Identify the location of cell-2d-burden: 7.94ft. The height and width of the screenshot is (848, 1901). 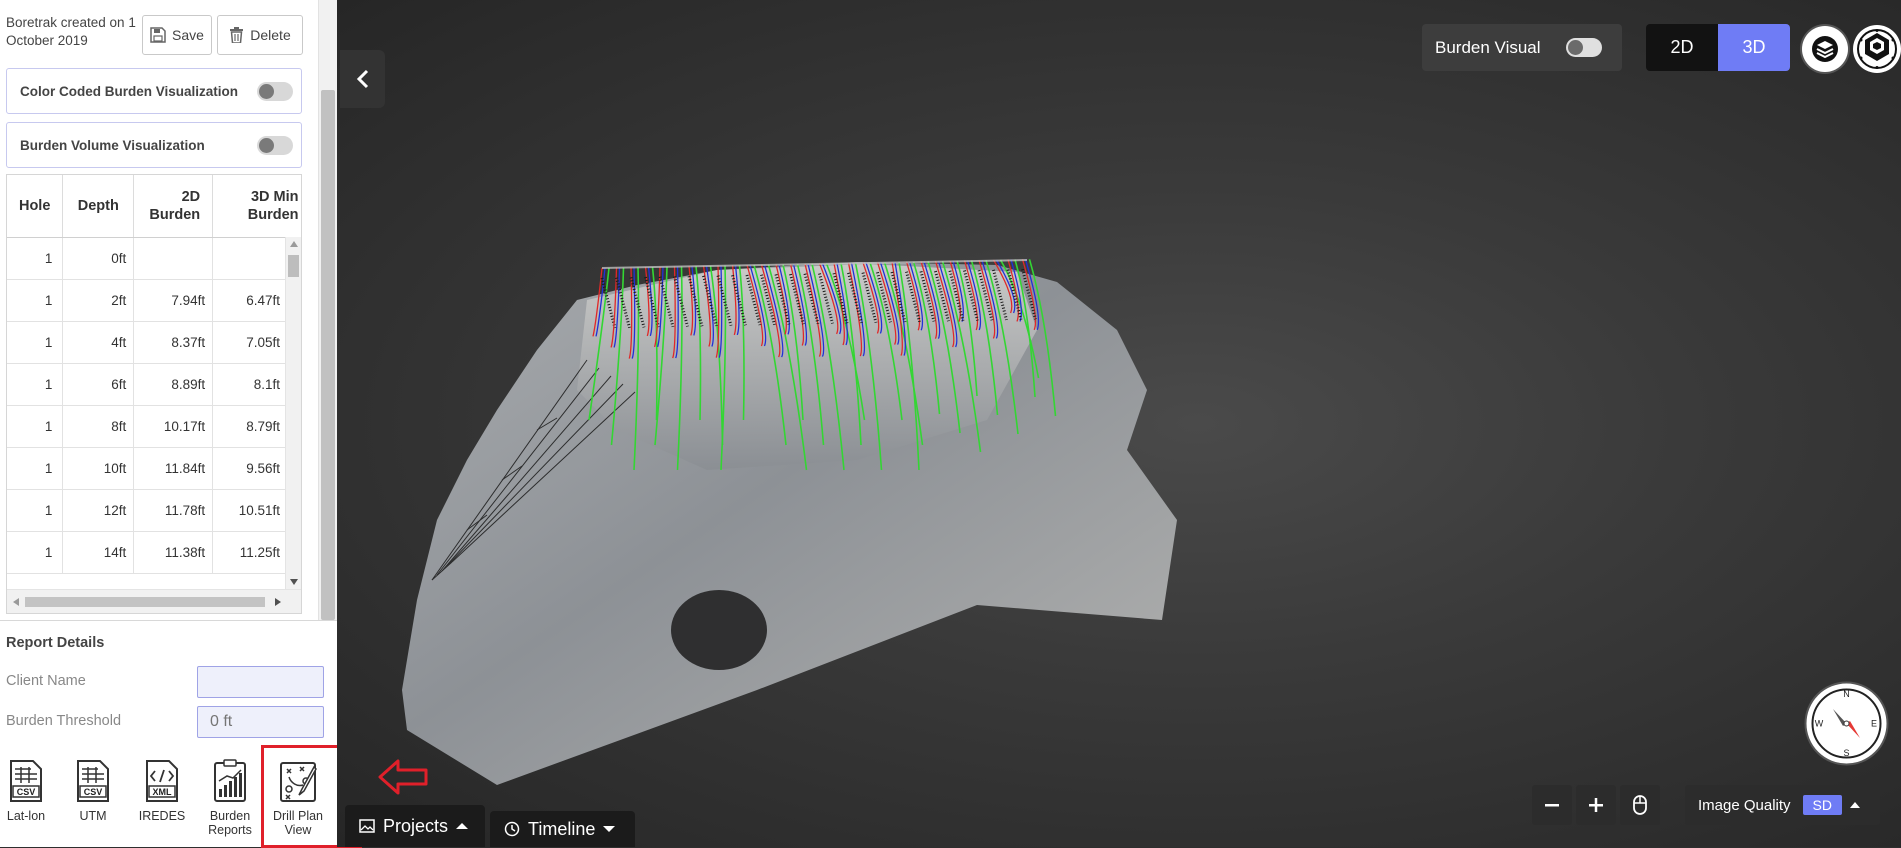
(173, 300).